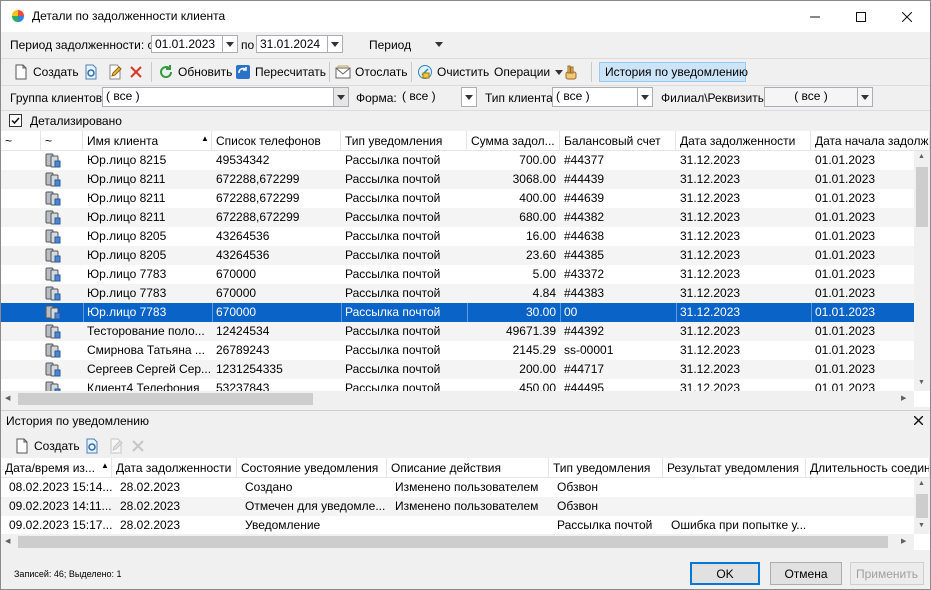 The image size is (931, 590). I want to click on branch-select: ( все ), so click(811, 97).